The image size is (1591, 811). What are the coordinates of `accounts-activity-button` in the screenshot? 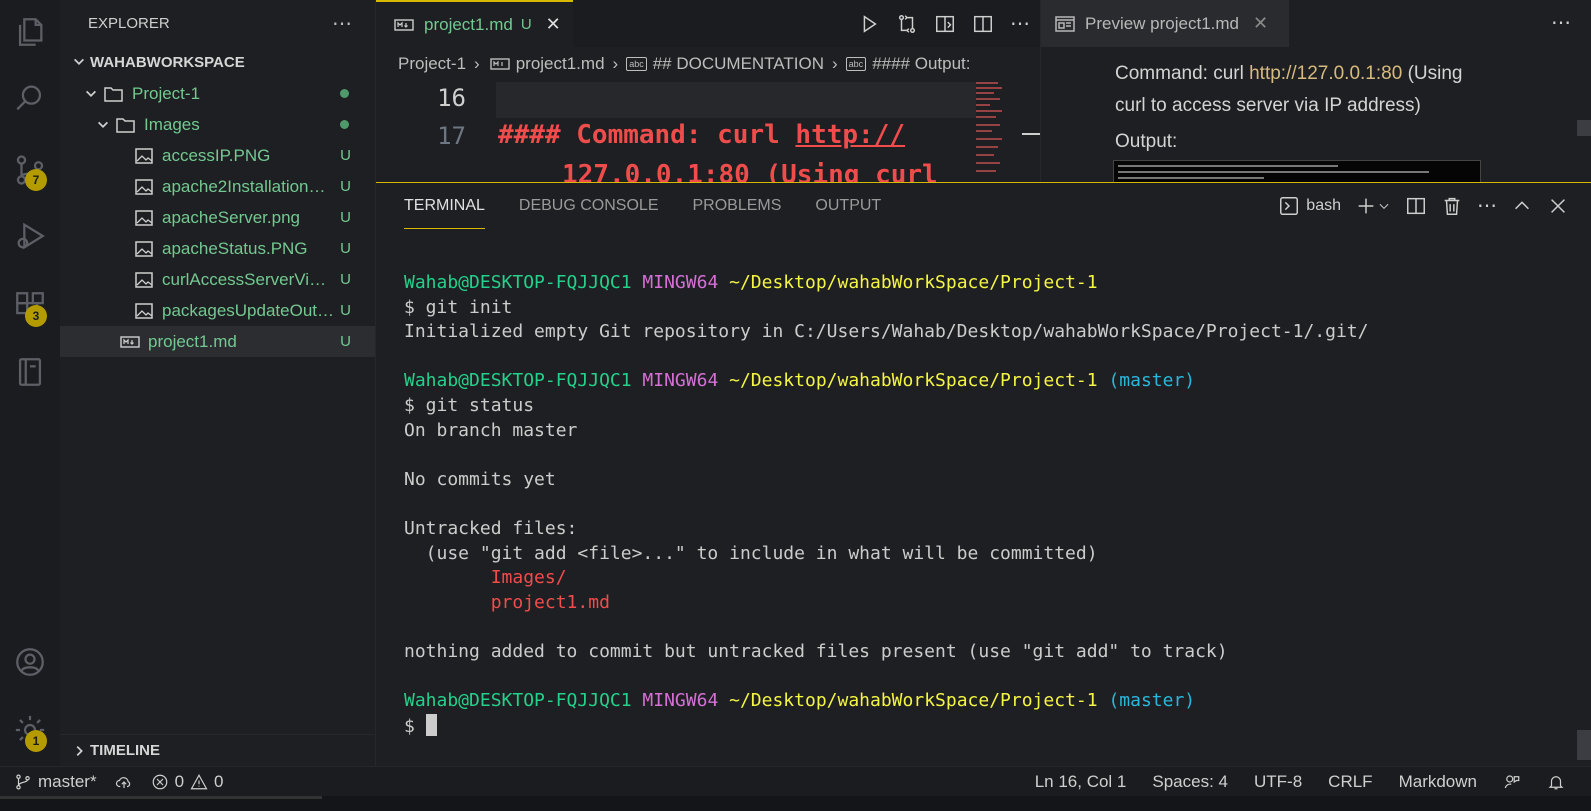 It's located at (30, 662).